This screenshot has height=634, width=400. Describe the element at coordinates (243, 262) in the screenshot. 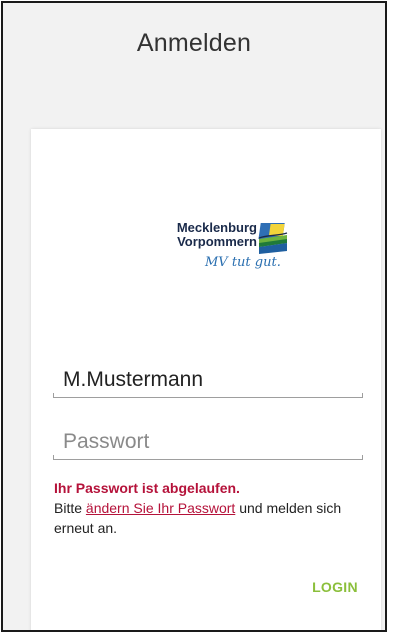

I see `logo-slogan: MV tut gut.` at that location.